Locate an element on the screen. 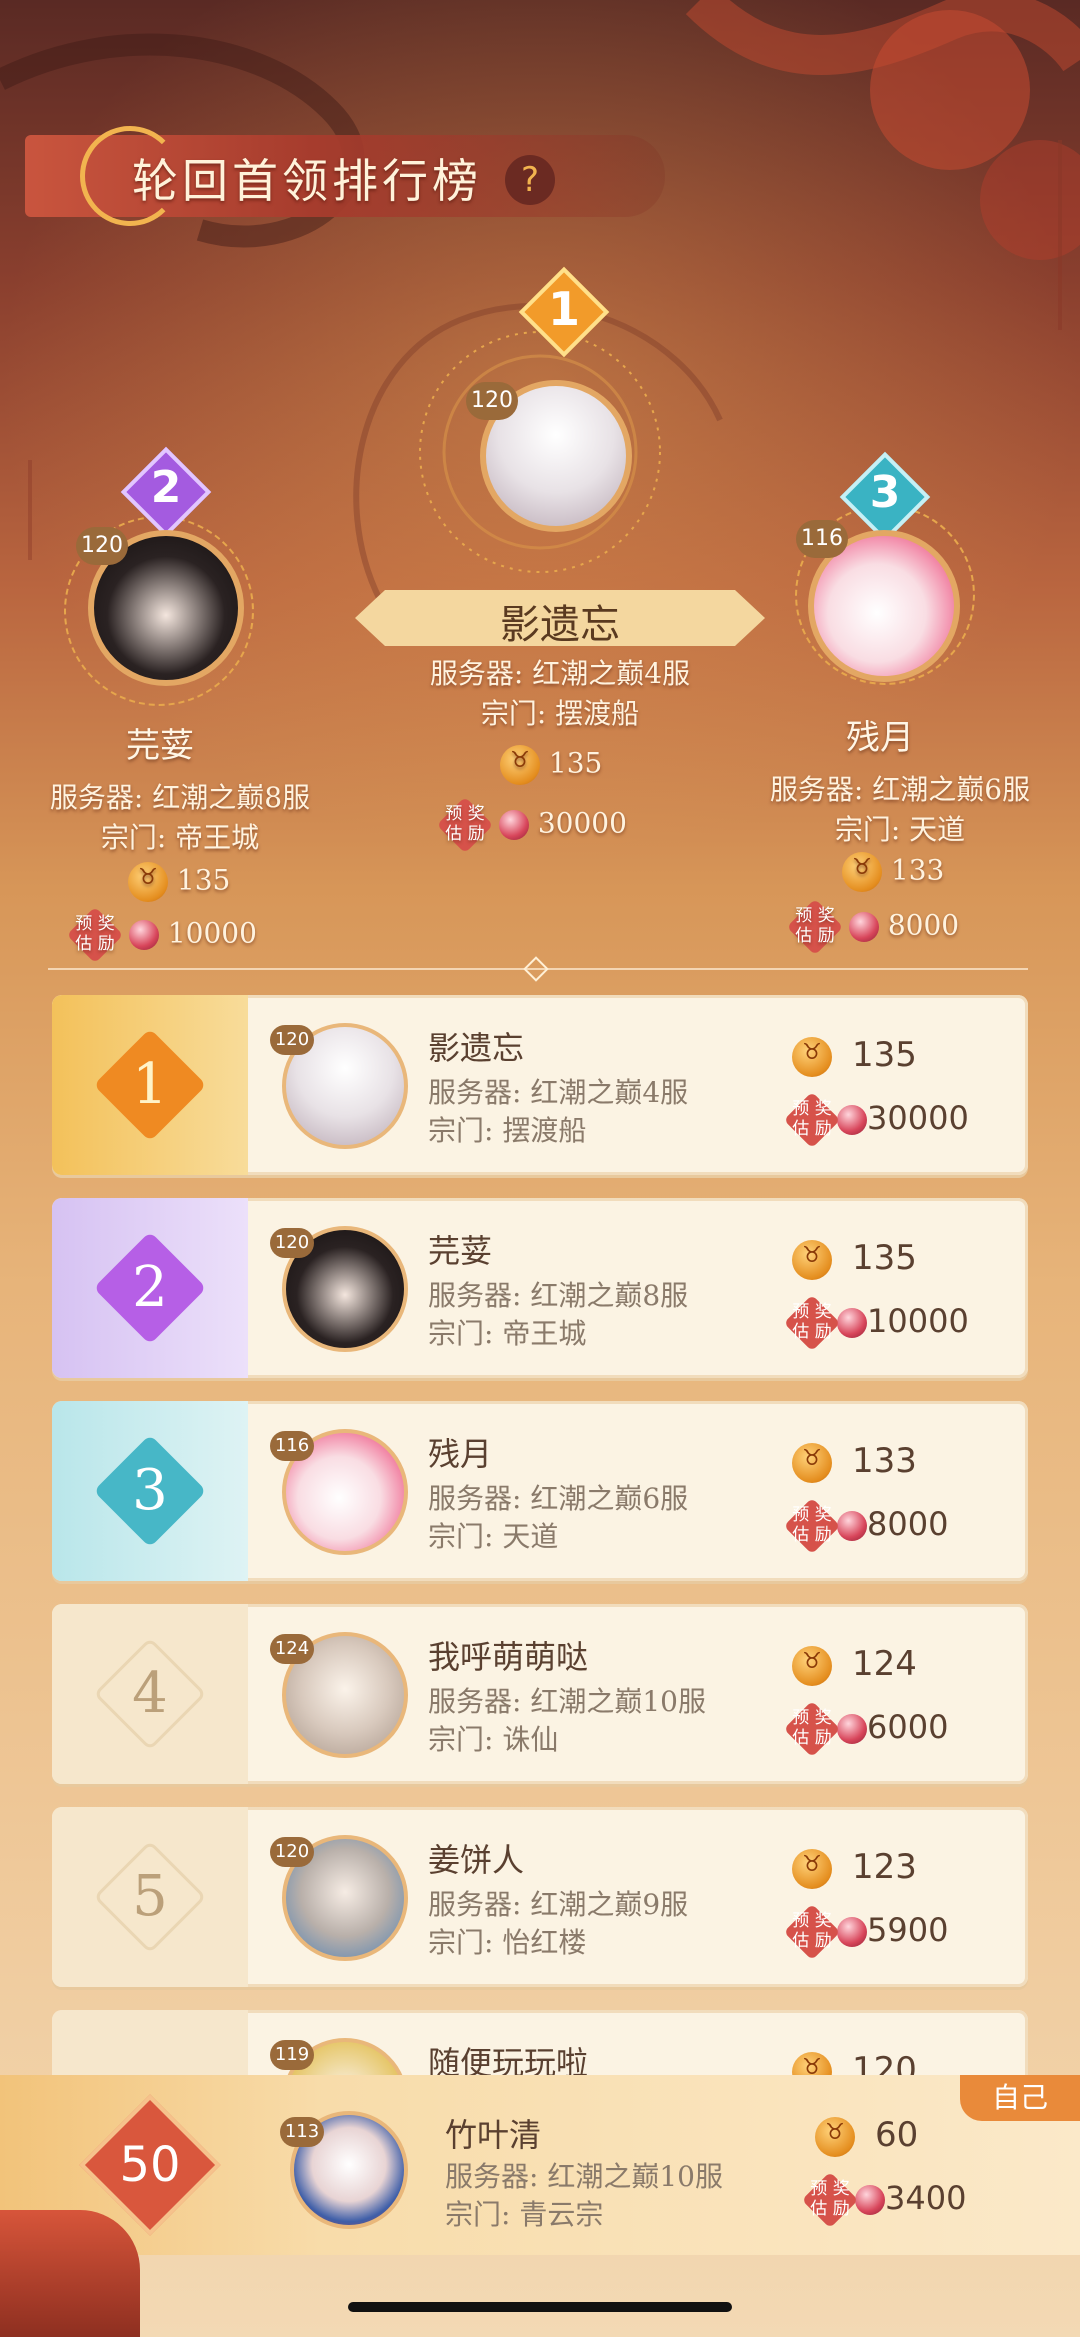 The height and width of the screenshot is (2337, 1080). podium-first-reward: 预 奖估 励 30000 is located at coordinates (531, 825).